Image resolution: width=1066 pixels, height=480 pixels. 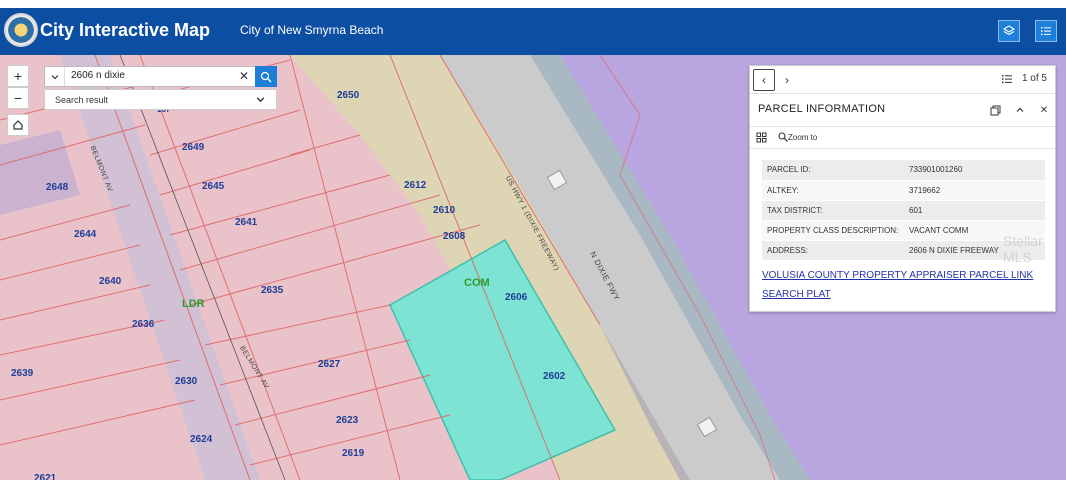 What do you see at coordinates (160, 76) in the screenshot?
I see `search-box: 2606 n dixie ✕` at bounding box center [160, 76].